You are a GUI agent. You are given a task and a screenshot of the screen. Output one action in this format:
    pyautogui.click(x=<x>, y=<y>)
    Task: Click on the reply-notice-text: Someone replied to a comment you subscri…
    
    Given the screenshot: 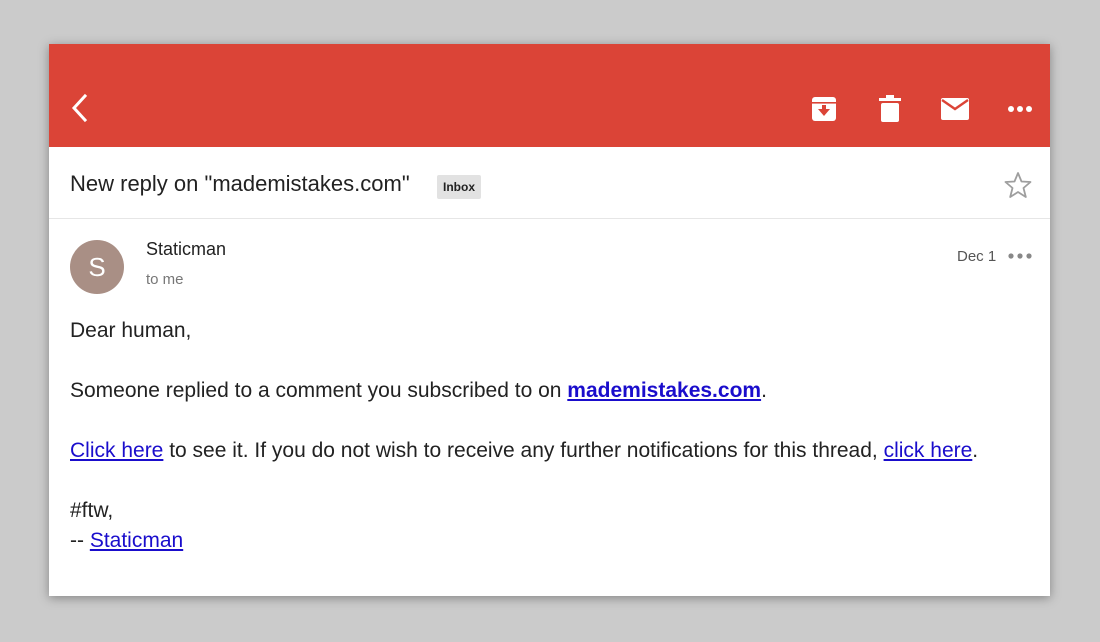 What is the action you would take?
    pyautogui.click(x=319, y=390)
    